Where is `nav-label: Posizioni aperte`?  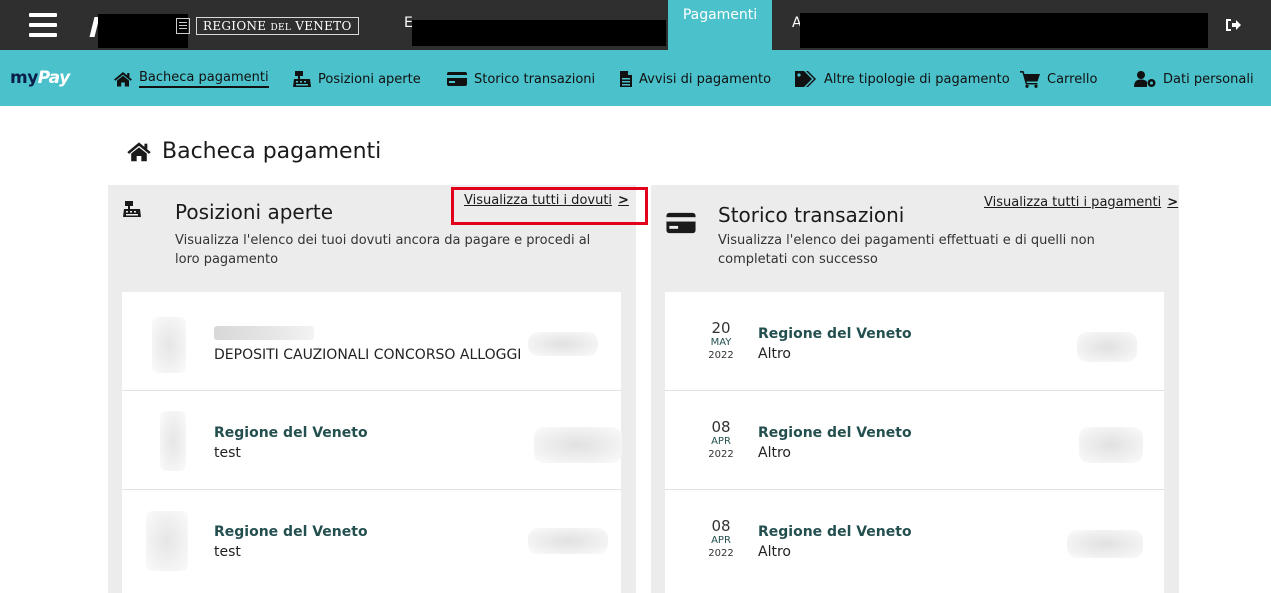 nav-label: Posizioni aperte is located at coordinates (369, 79).